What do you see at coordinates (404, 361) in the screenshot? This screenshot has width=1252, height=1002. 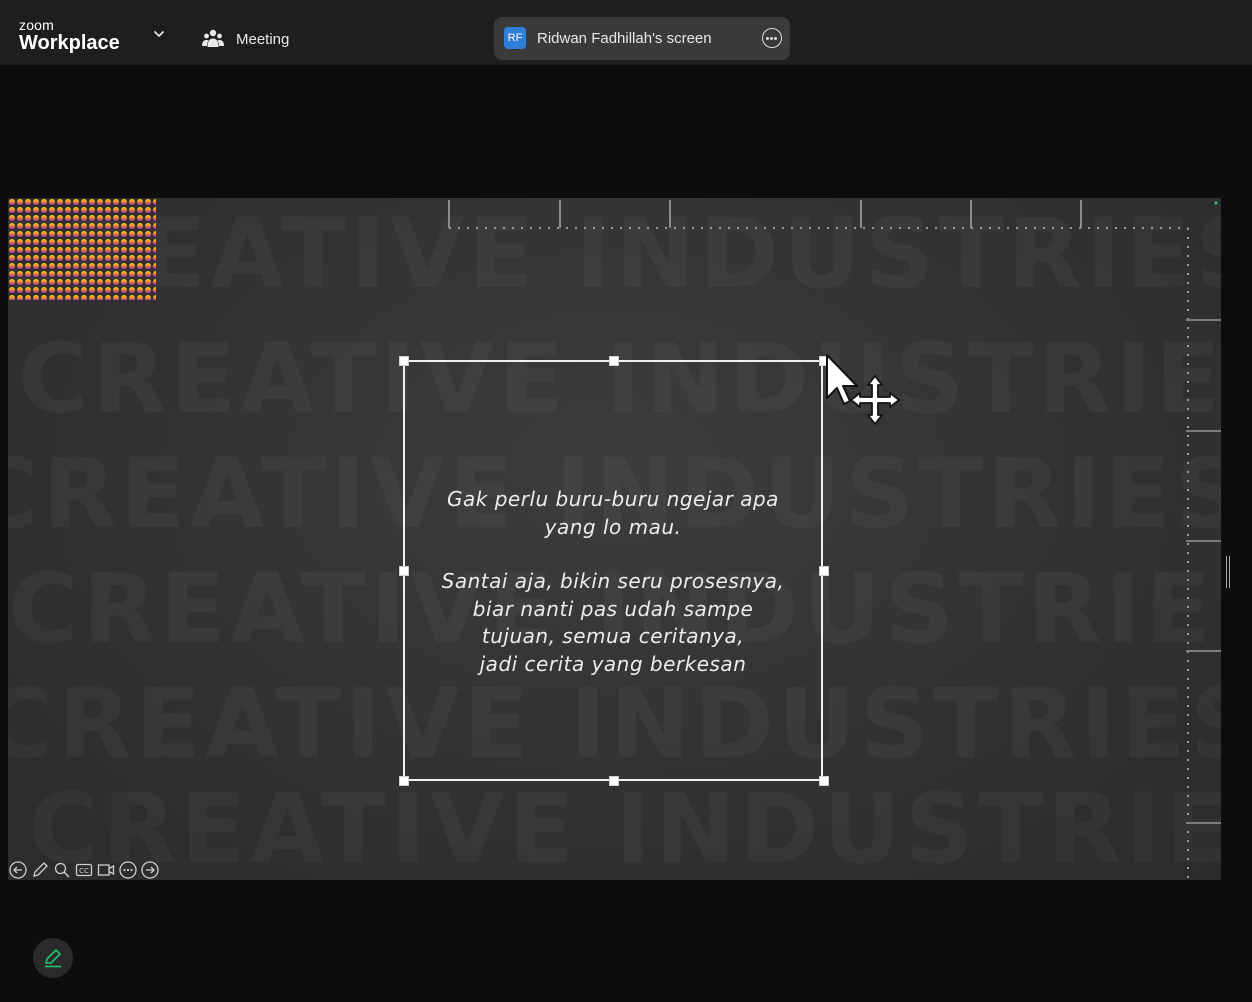 I see `resize-handle-top-left` at bounding box center [404, 361].